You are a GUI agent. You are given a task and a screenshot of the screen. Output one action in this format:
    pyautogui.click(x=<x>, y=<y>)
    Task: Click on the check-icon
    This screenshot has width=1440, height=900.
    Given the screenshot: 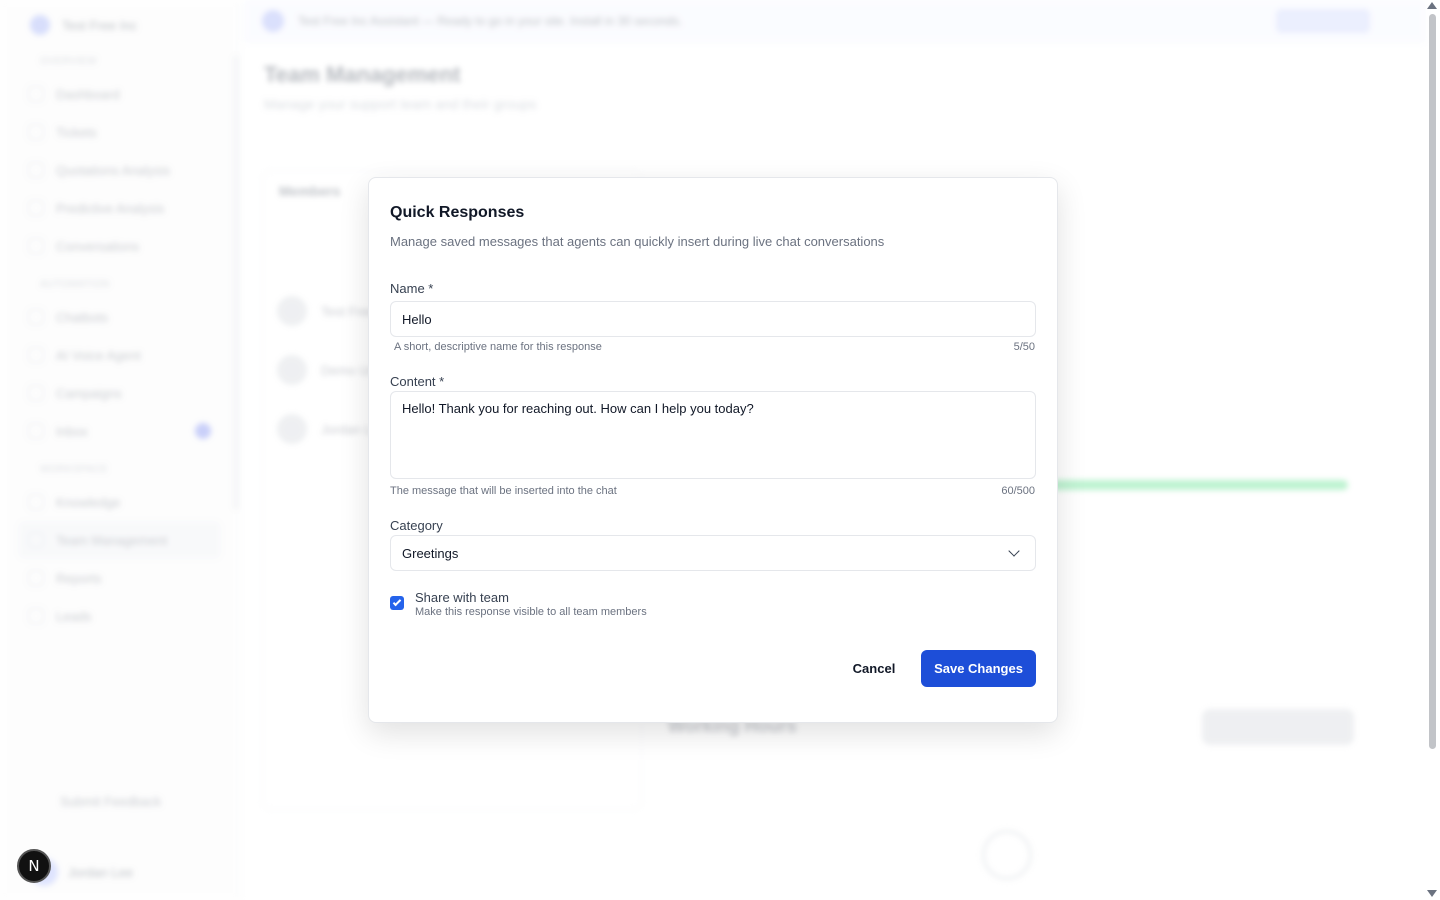 What is the action you would take?
    pyautogui.click(x=397, y=602)
    